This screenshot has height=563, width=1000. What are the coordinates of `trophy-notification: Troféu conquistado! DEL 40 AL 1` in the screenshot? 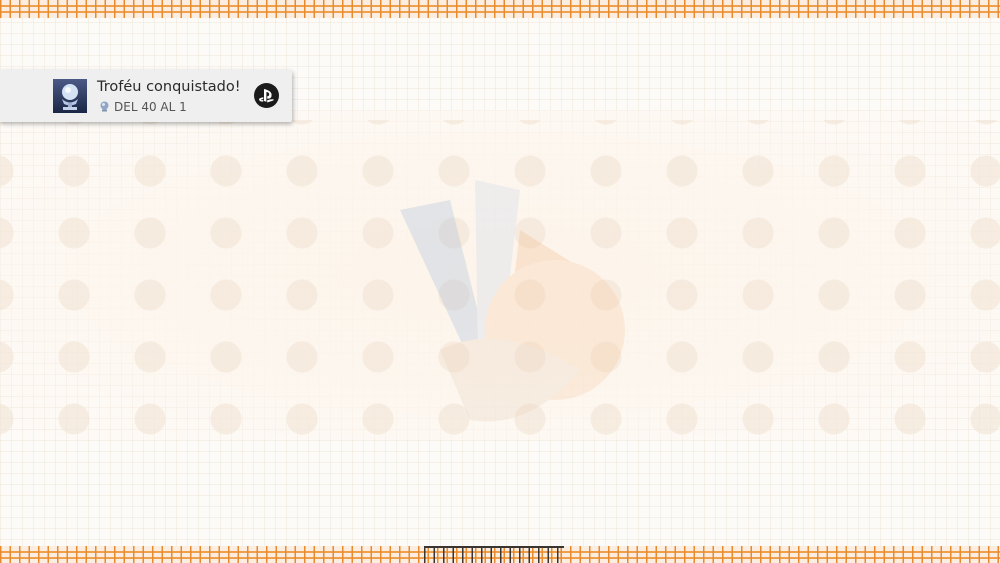 It's located at (146, 96).